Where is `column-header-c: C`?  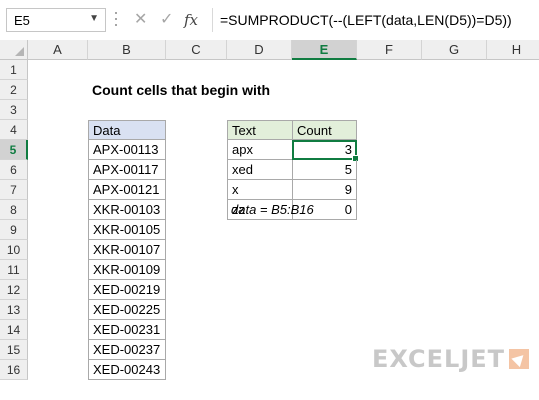
column-header-c: C is located at coordinates (196, 50).